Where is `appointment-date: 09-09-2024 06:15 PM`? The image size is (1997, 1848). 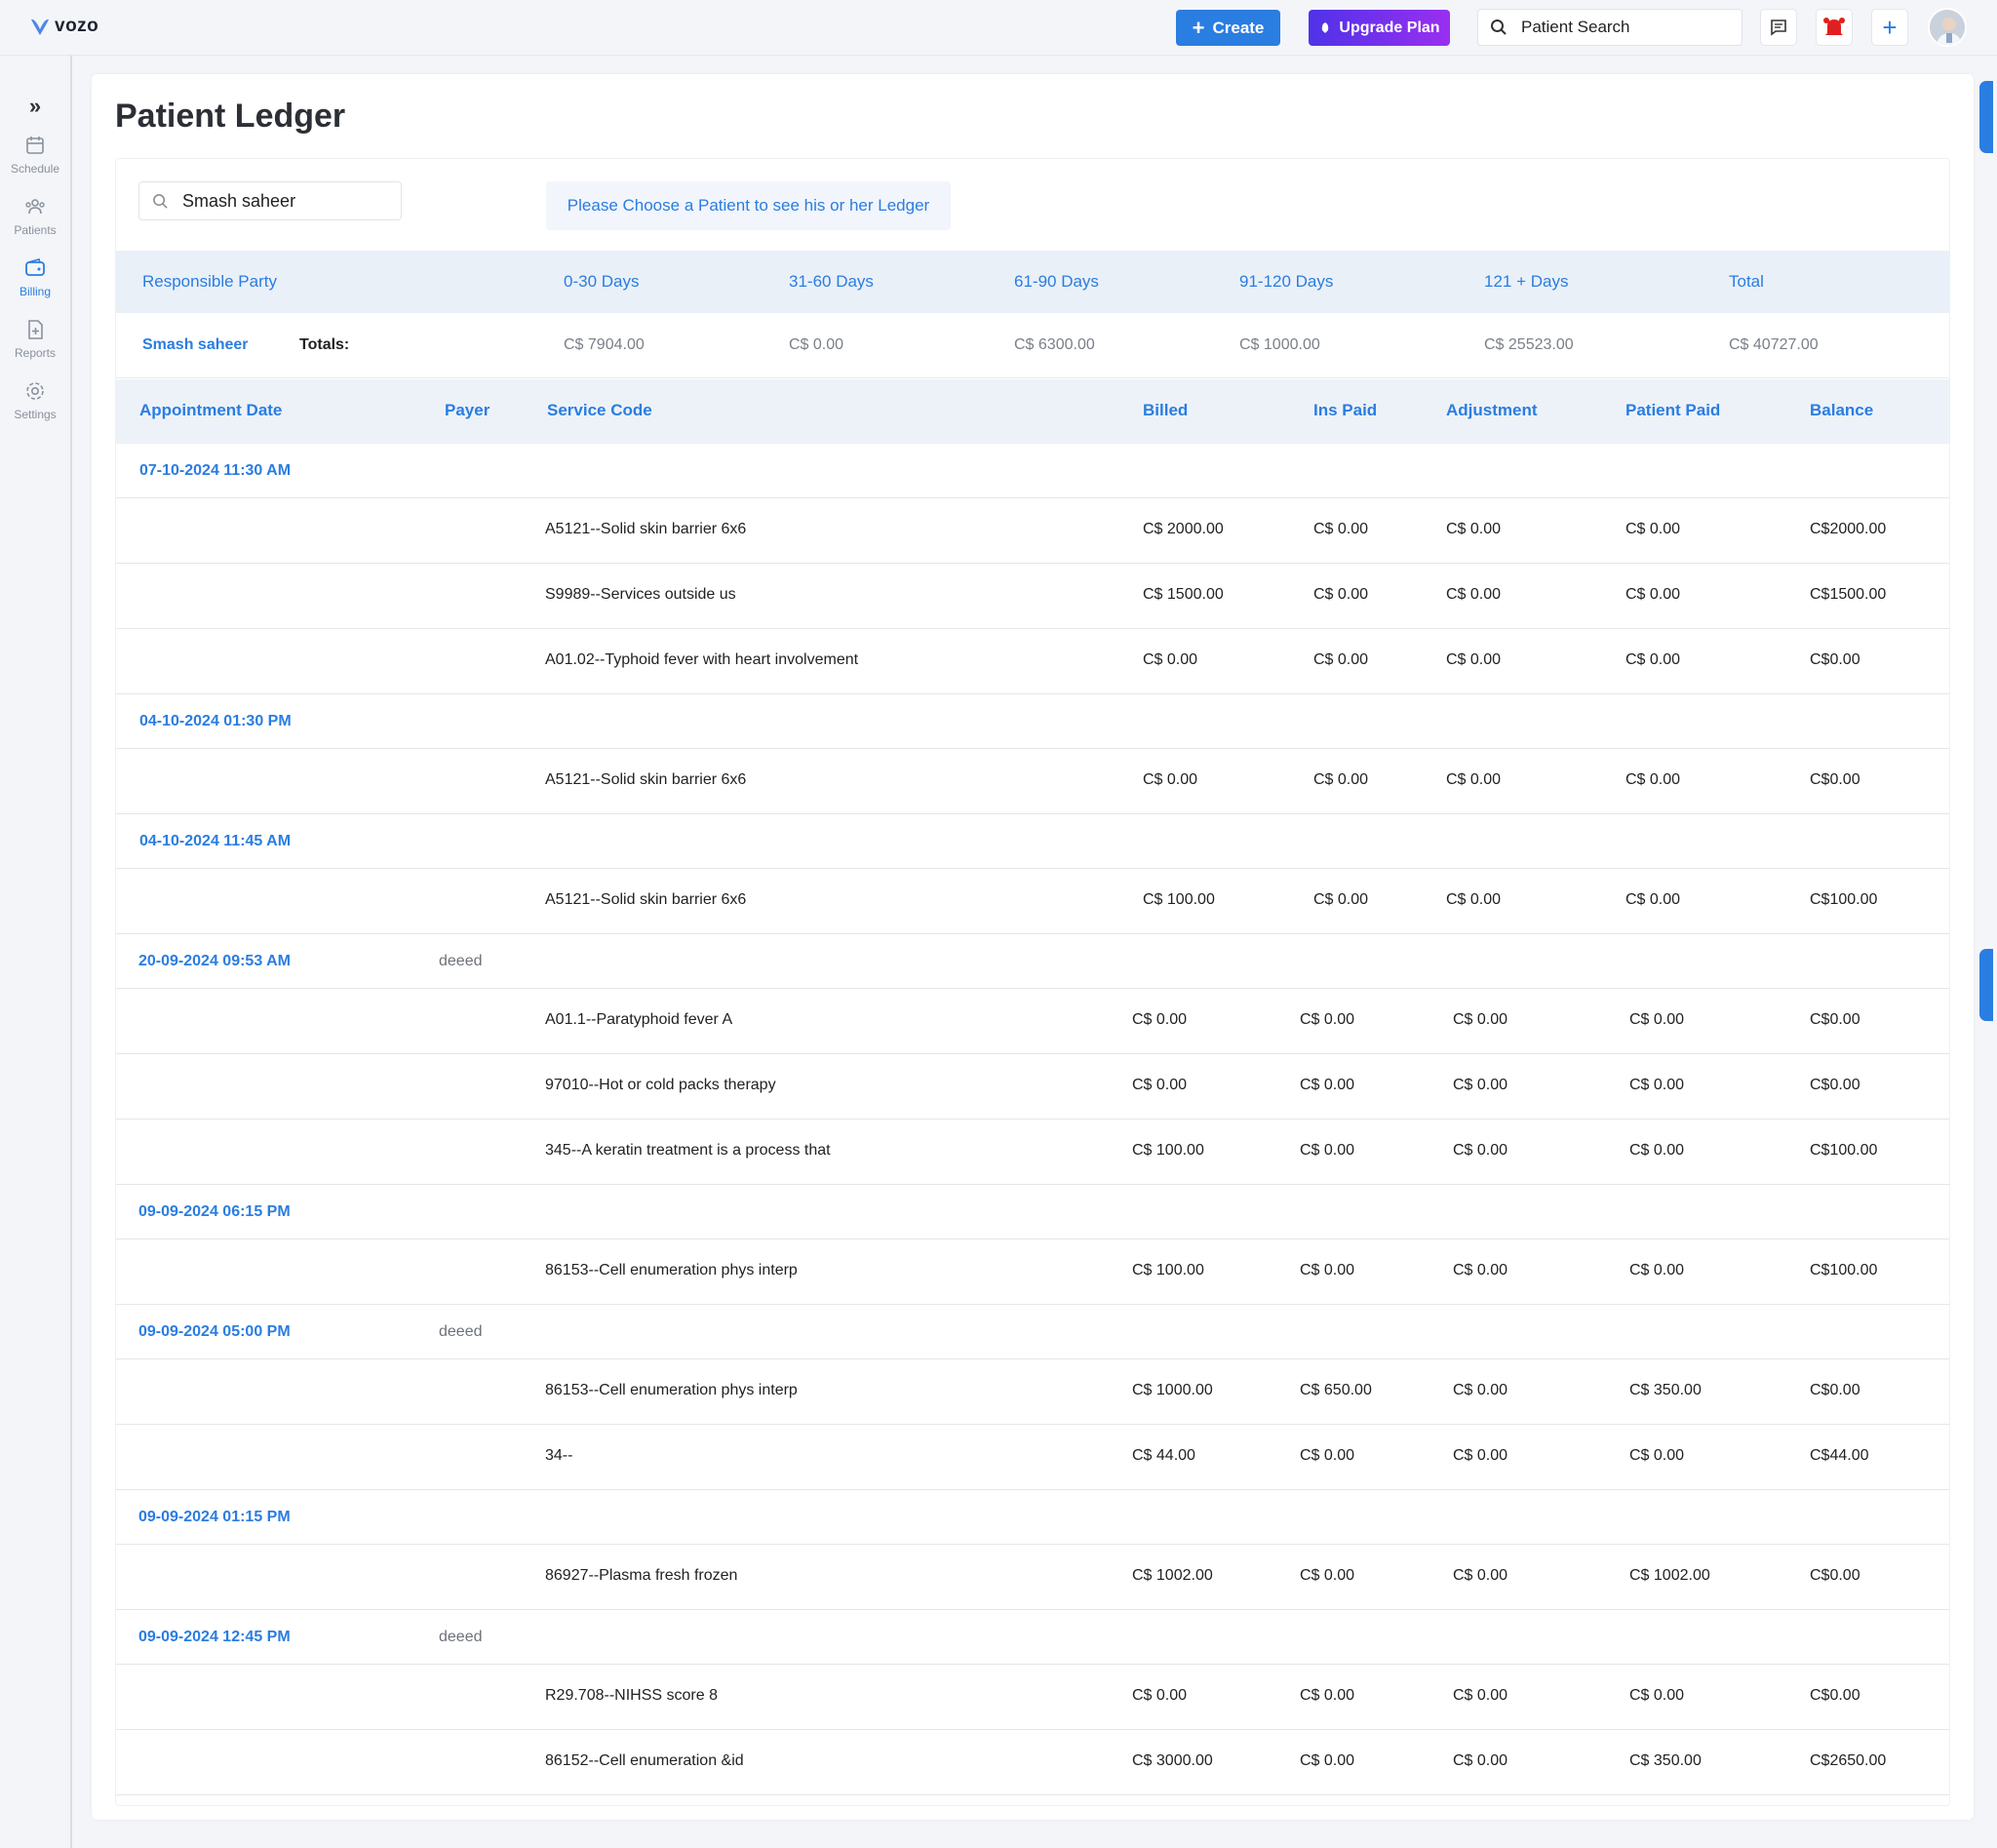
appointment-date: 09-09-2024 06:15 PM is located at coordinates (214, 1212).